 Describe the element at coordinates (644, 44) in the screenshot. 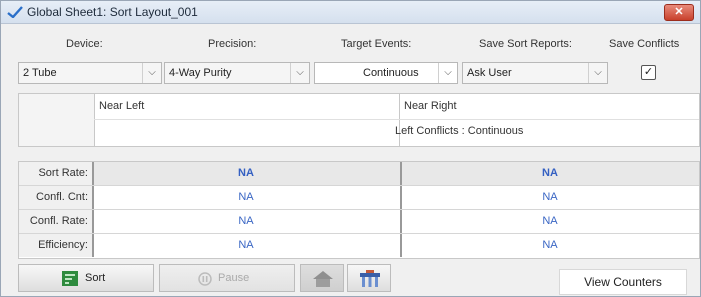

I see `save-conflicts-label: Save Conflicts` at that location.